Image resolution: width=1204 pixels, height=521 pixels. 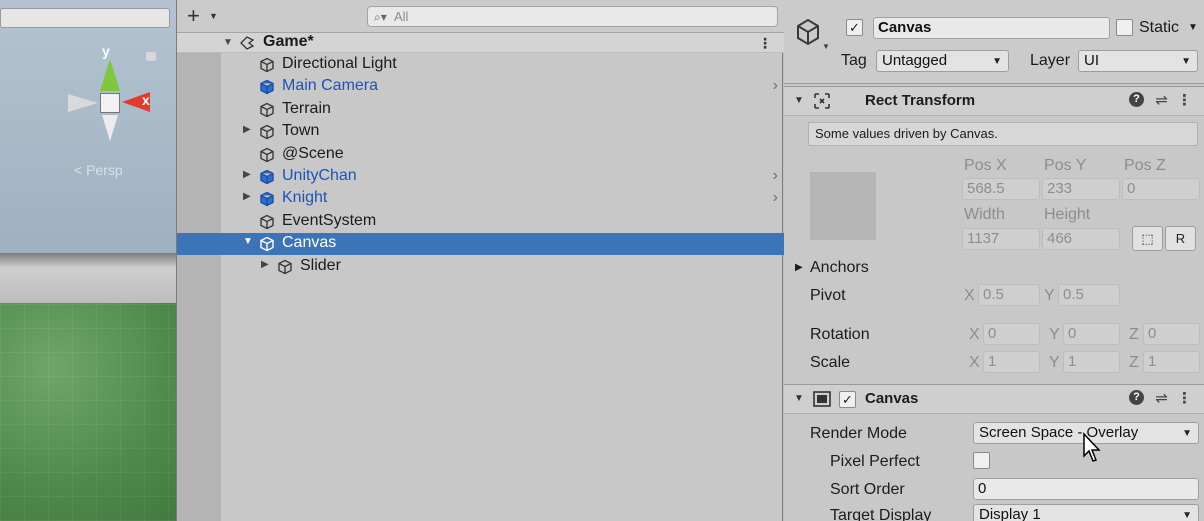 What do you see at coordinates (339, 63) in the screenshot?
I see `hierarchy-item-label: Directional Light` at bounding box center [339, 63].